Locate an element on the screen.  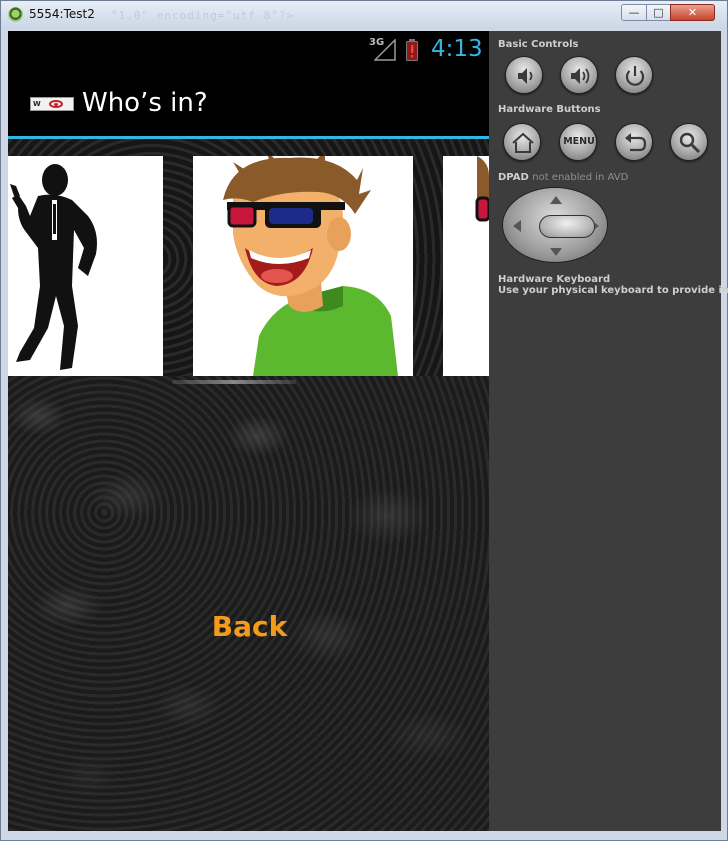
cartoon-man-3d-glasses-photo is located at coordinates (303, 266).